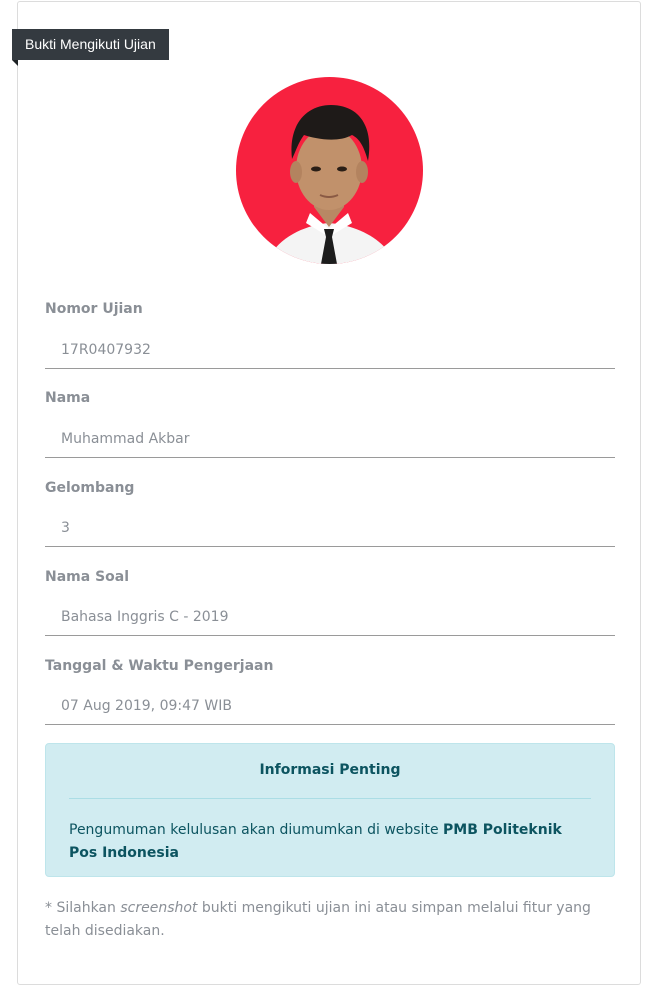 The width and height of the screenshot is (660, 987). I want to click on exam-datetime-value: 07 Aug 2019, 09:47 WIB, so click(330, 706).